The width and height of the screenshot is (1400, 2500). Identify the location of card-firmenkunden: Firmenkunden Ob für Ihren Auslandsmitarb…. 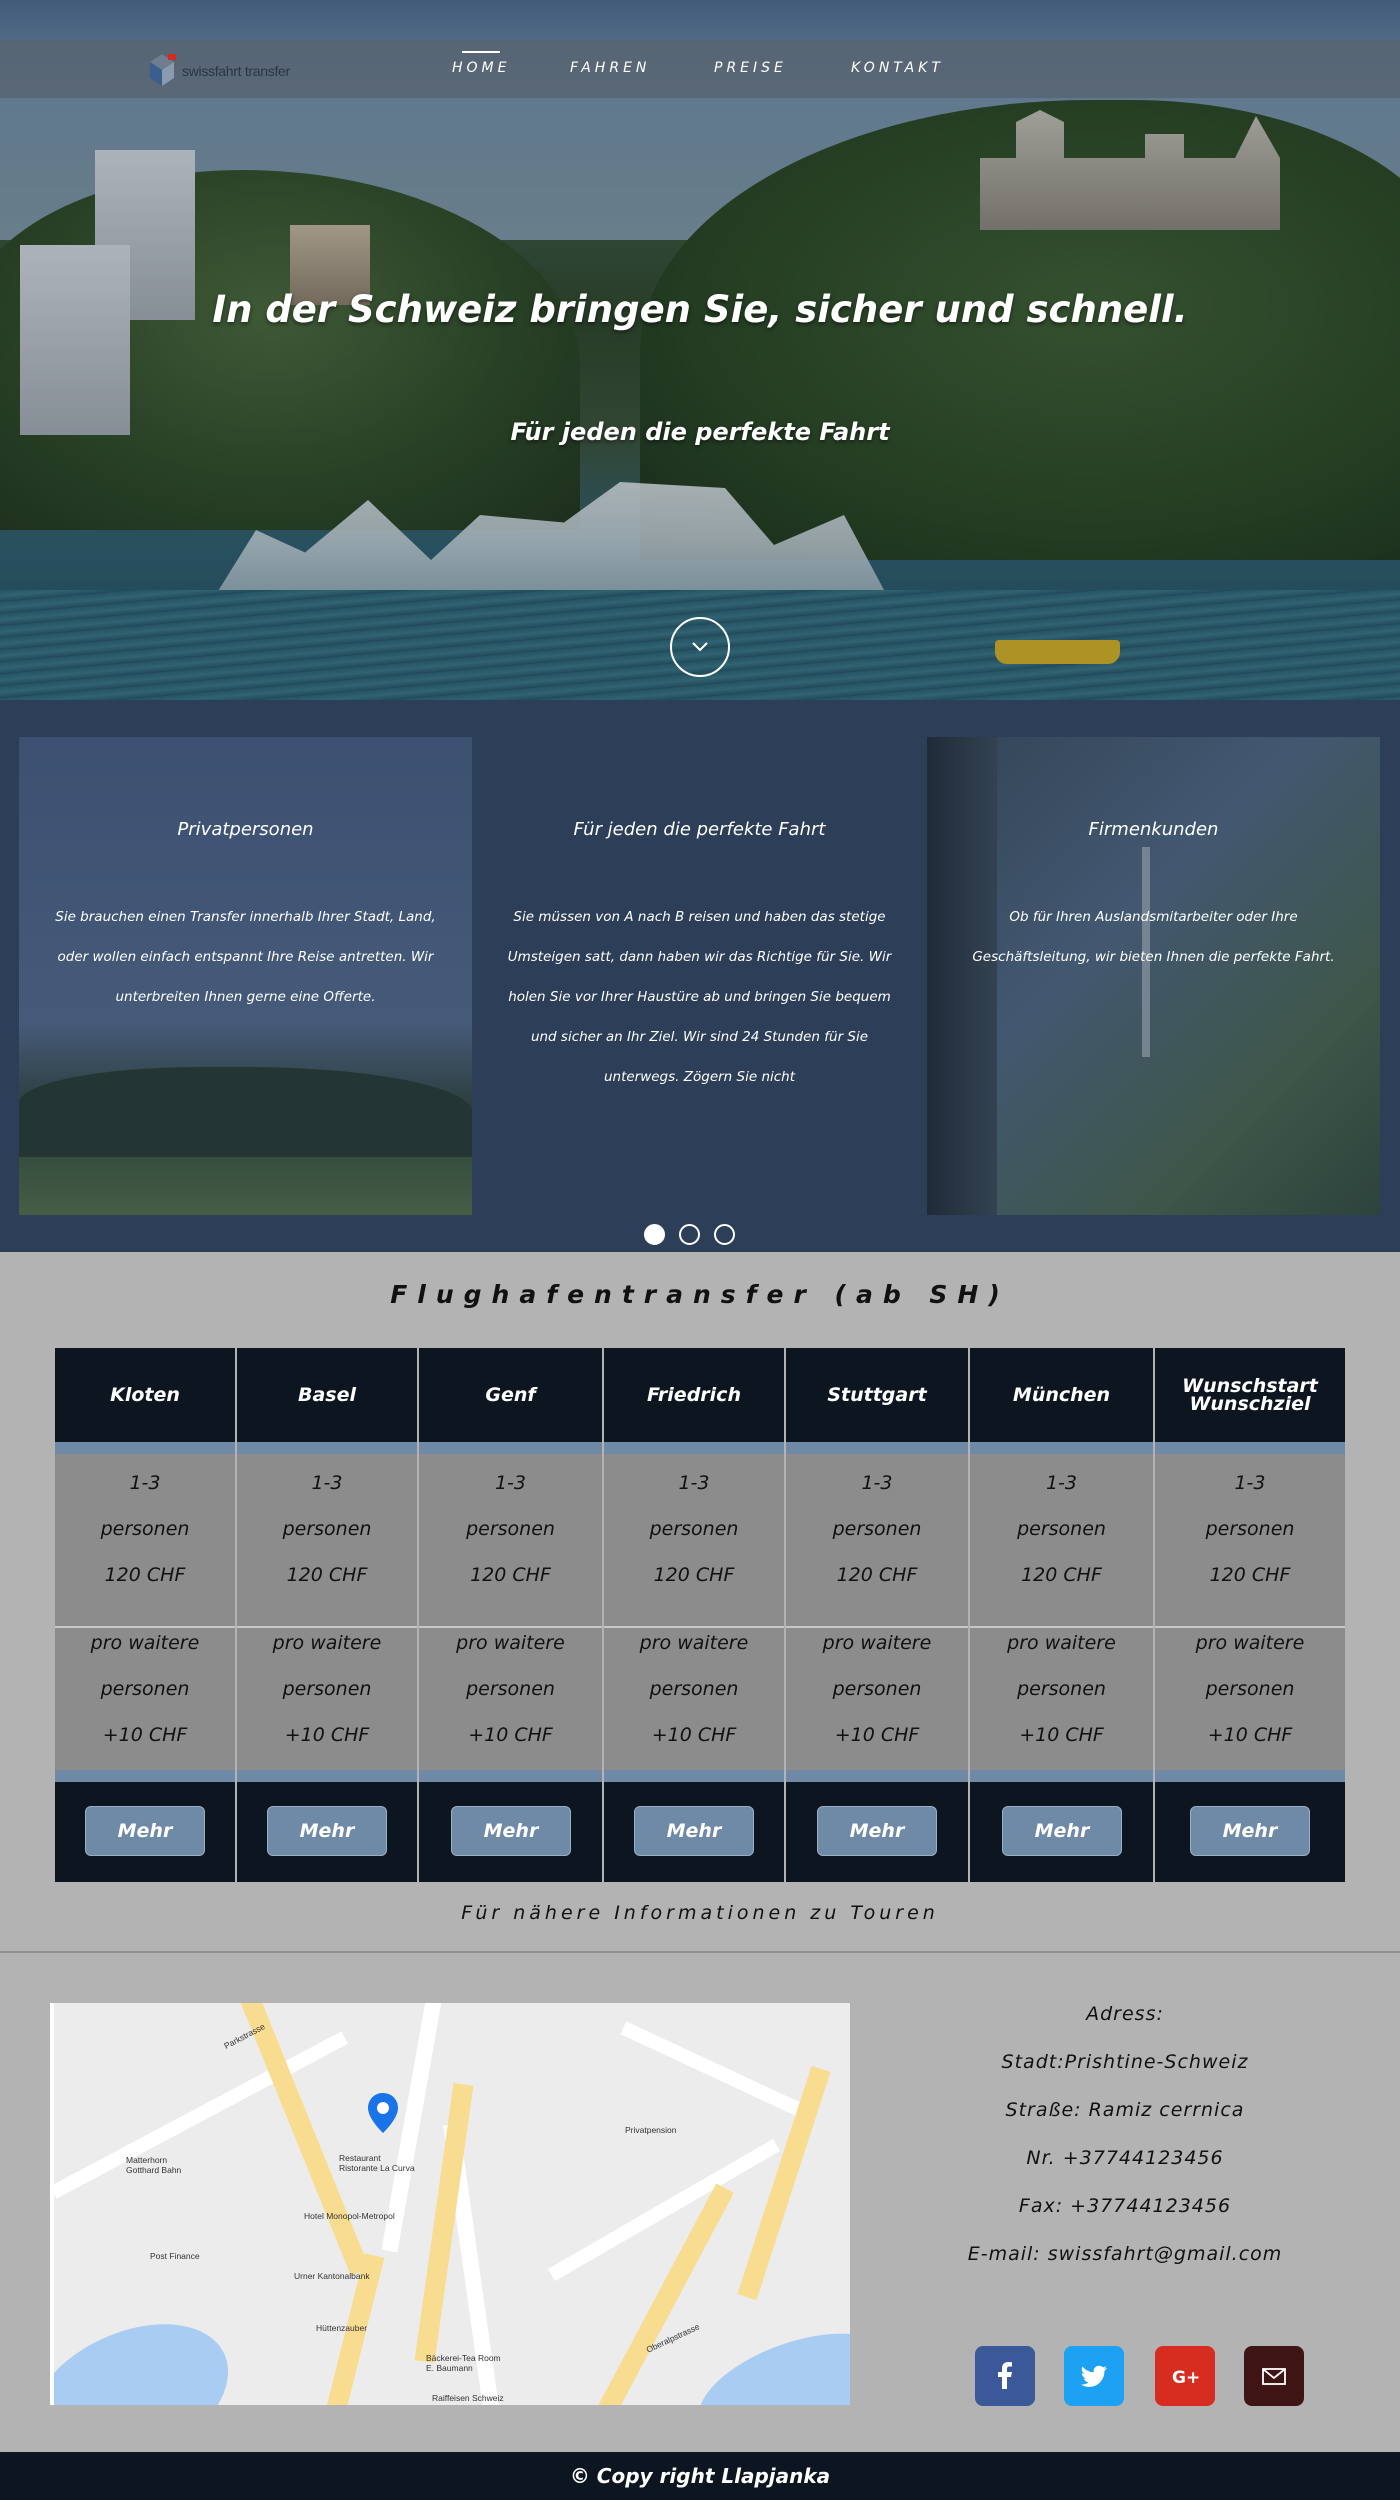
(1153, 976).